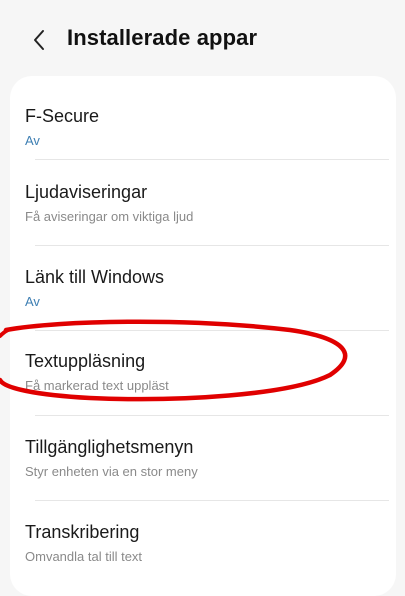 The height and width of the screenshot is (596, 405). I want to click on list-item-transkribering: Transkribering Omvandla tal till text, so click(207, 544).